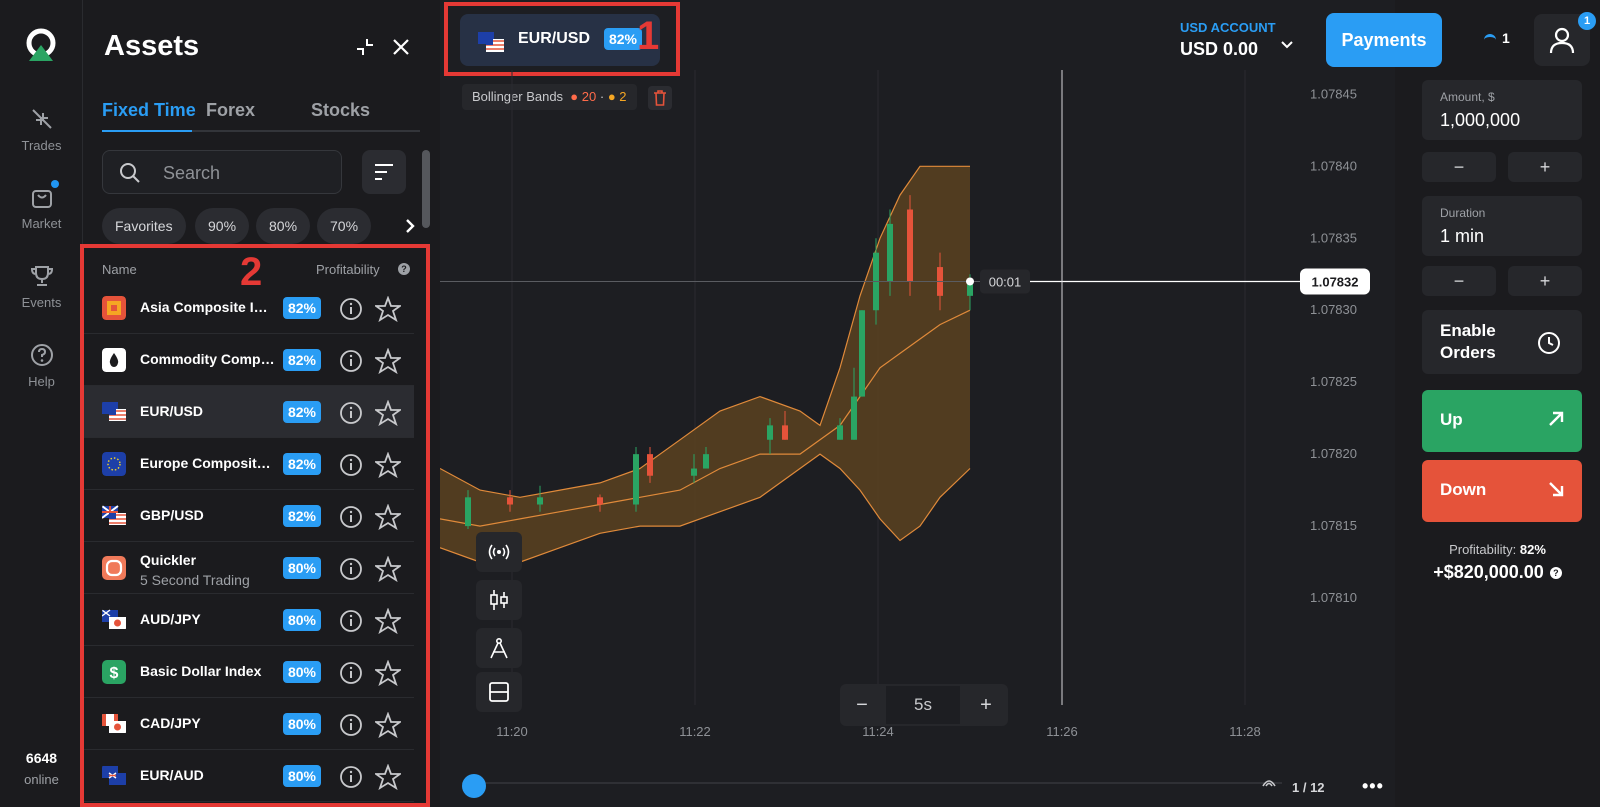 The width and height of the screenshot is (1600, 807). Describe the element at coordinates (1287, 45) in the screenshot. I see `chevron-down-icon` at that location.